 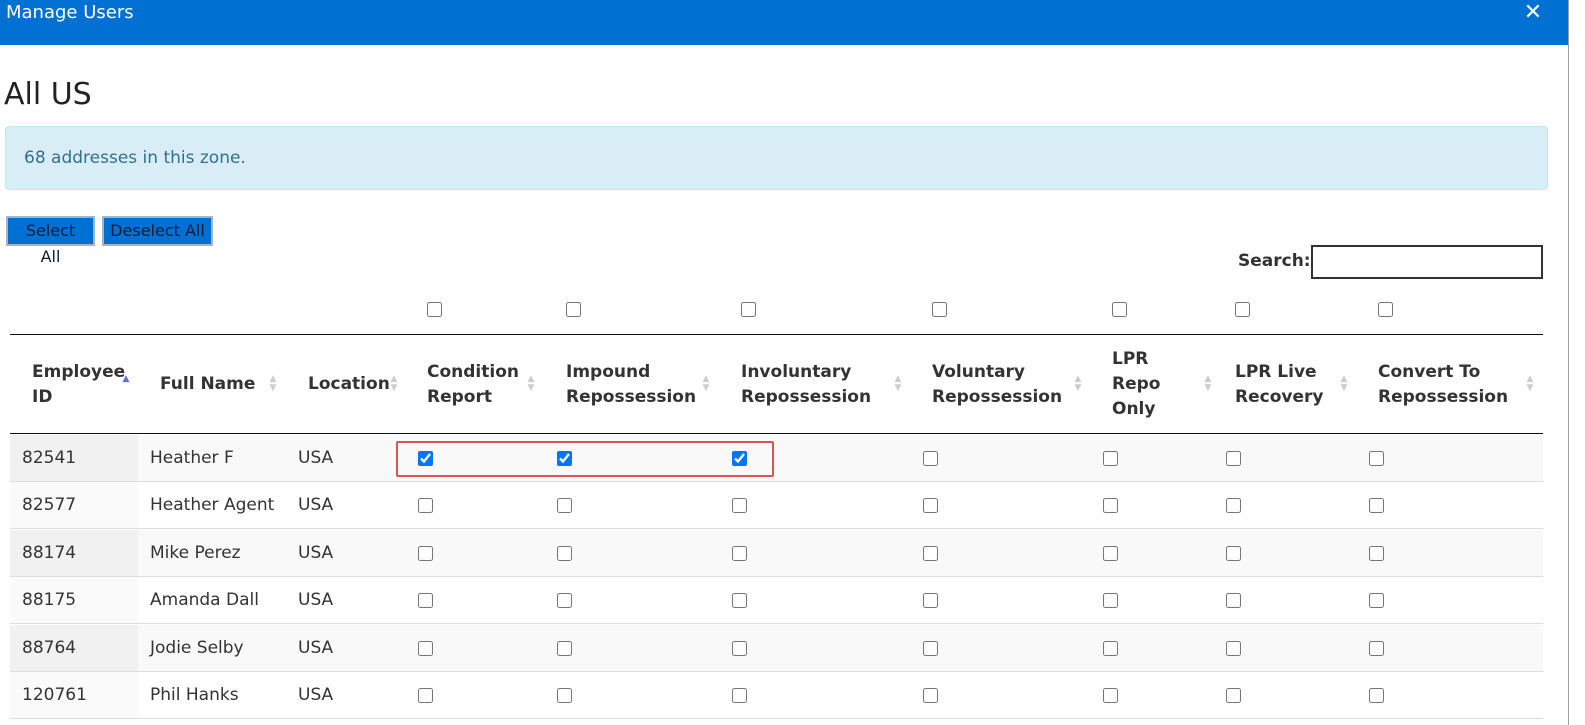 What do you see at coordinates (1533, 13) in the screenshot?
I see `close-icon: ✕` at bounding box center [1533, 13].